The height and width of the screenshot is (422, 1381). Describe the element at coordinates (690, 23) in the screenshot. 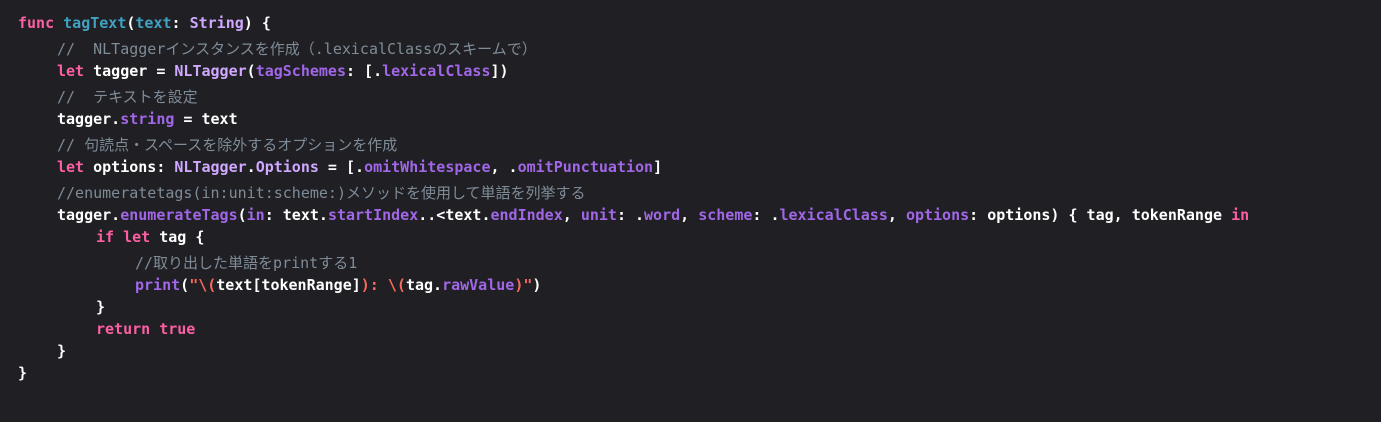

I see `code-line: func tagText(text: String) {` at that location.